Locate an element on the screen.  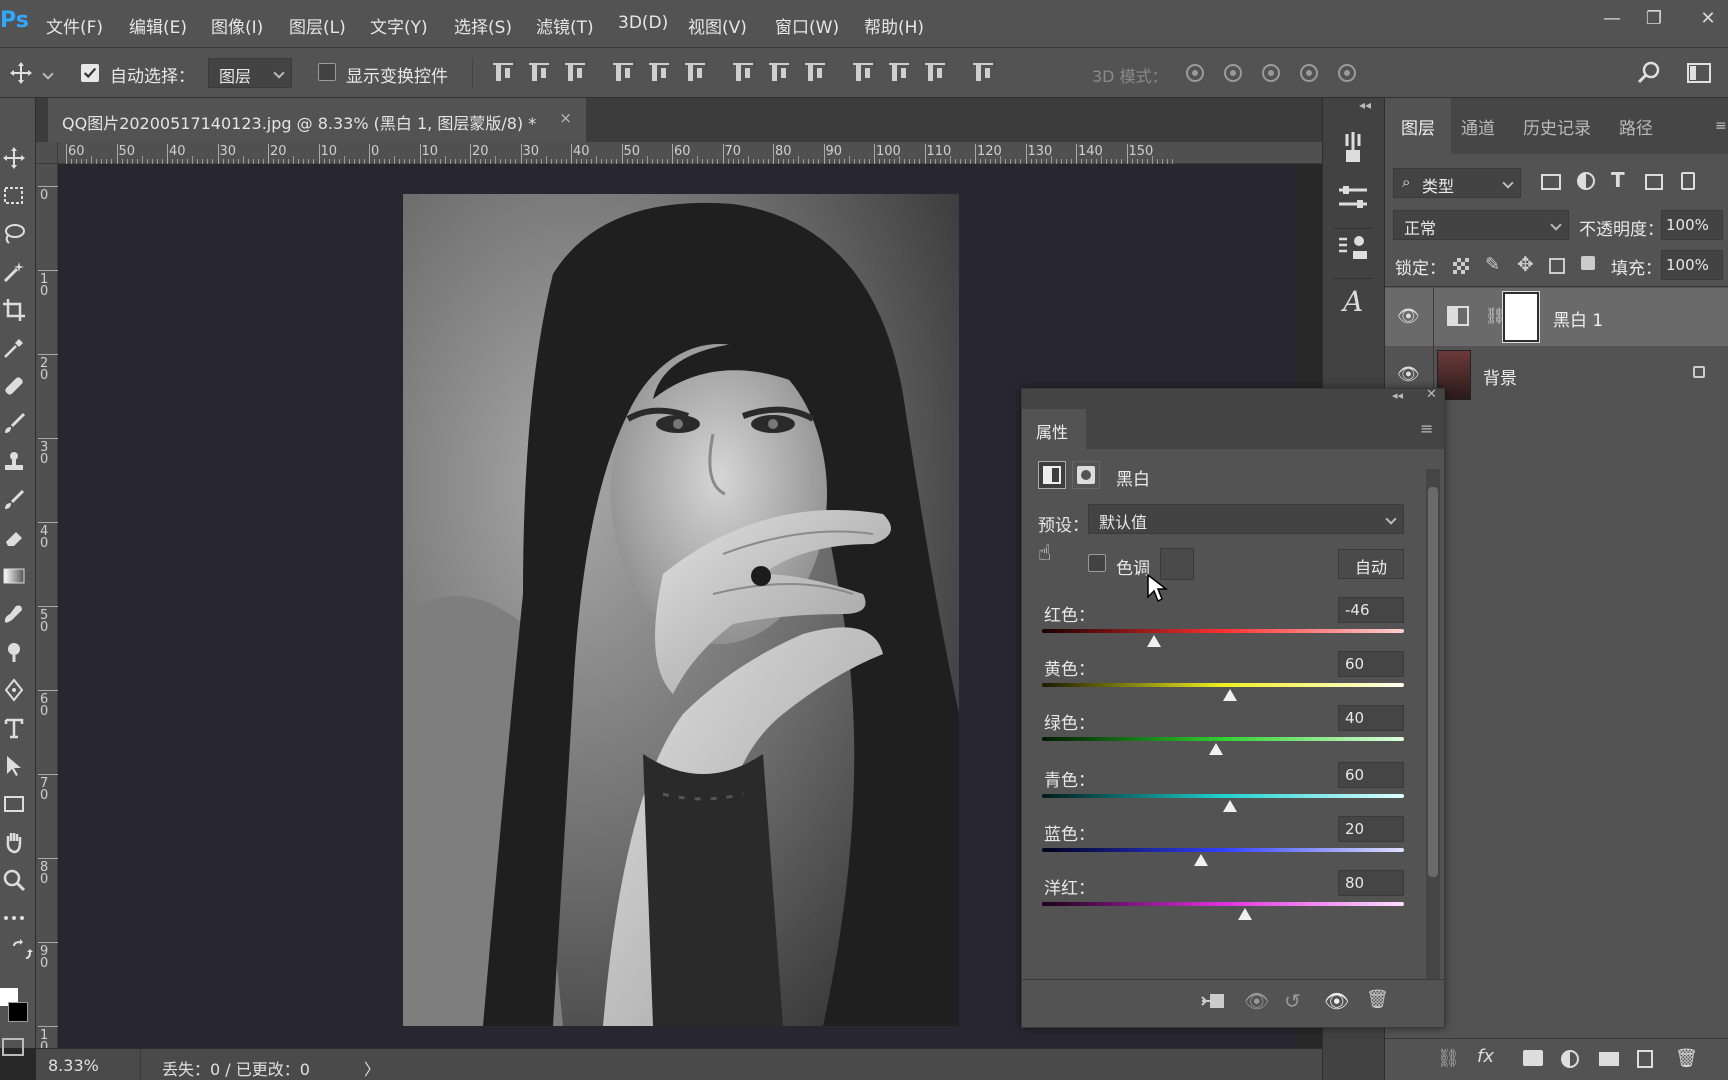
status-menu-arrow: 〉 is located at coordinates (372, 1068).